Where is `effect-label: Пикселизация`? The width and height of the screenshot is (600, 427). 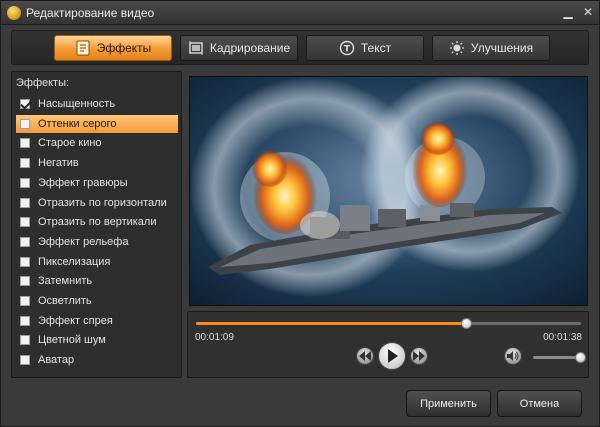 effect-label: Пикселизация is located at coordinates (74, 261).